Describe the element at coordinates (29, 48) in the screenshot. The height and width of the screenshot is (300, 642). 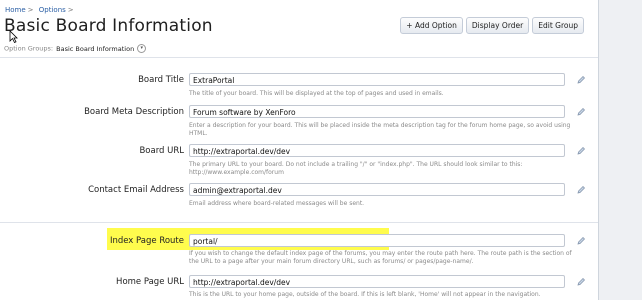
I see `option-groups-label: Option Groups:` at that location.